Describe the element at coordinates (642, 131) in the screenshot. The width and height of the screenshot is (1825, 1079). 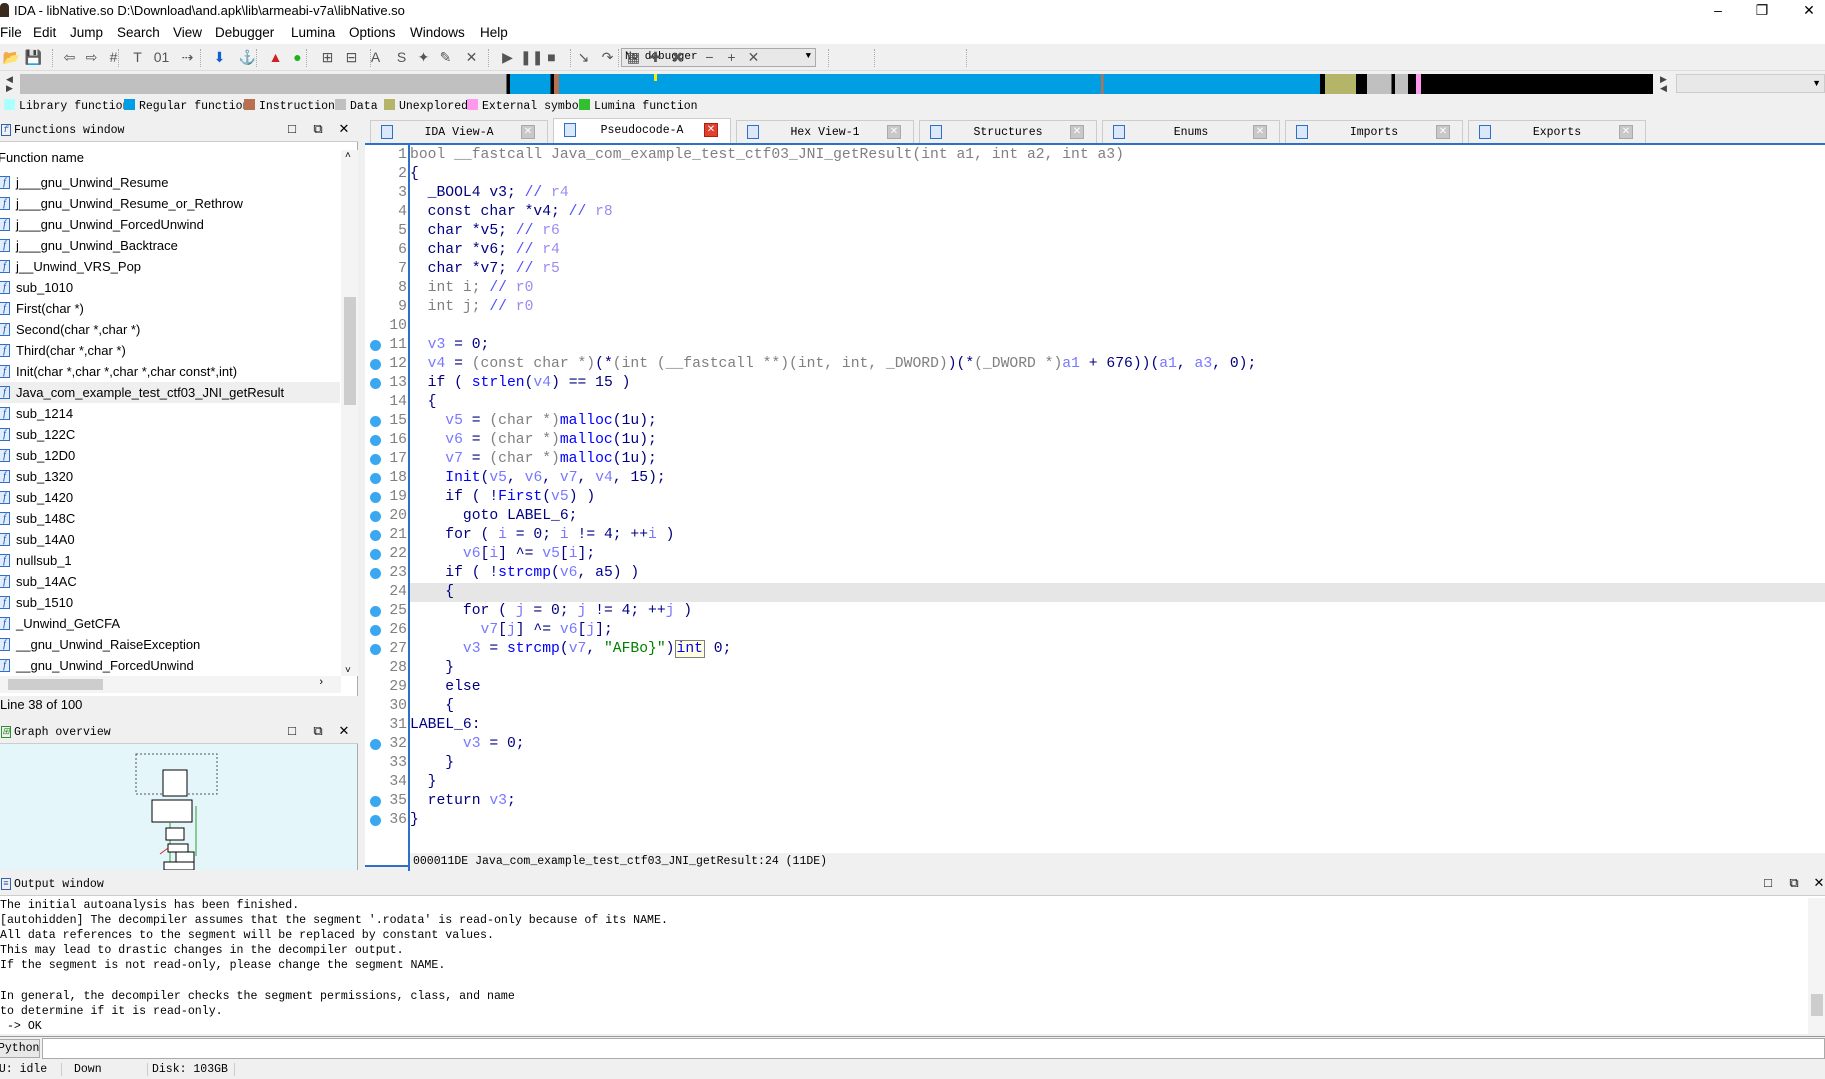
I see `tab-pseudocode-a: Pseudocode-A ✕` at that location.